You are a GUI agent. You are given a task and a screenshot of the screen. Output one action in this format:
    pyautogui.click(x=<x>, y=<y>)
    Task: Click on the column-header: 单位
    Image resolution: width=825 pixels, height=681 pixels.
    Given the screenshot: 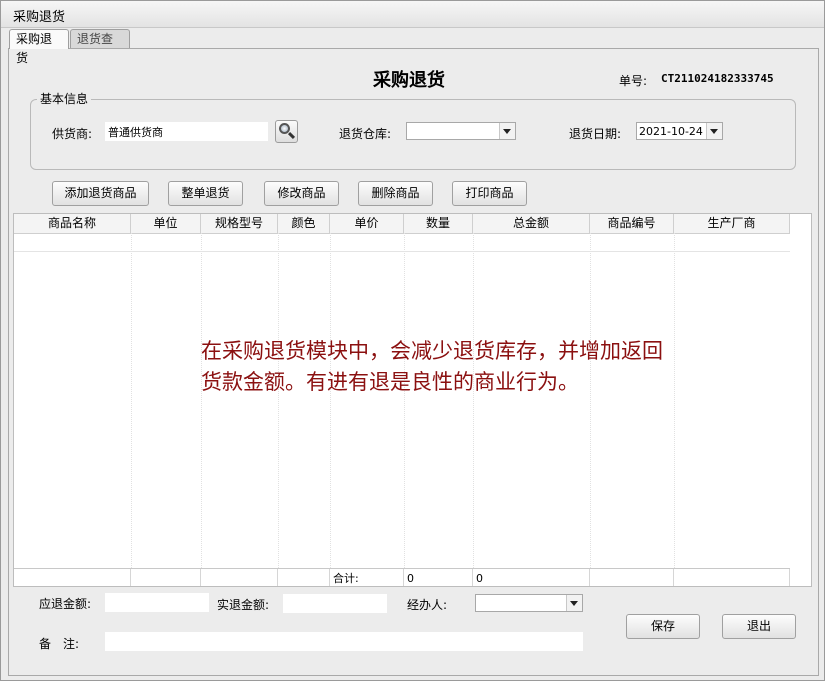 What is the action you would take?
    pyautogui.click(x=166, y=223)
    